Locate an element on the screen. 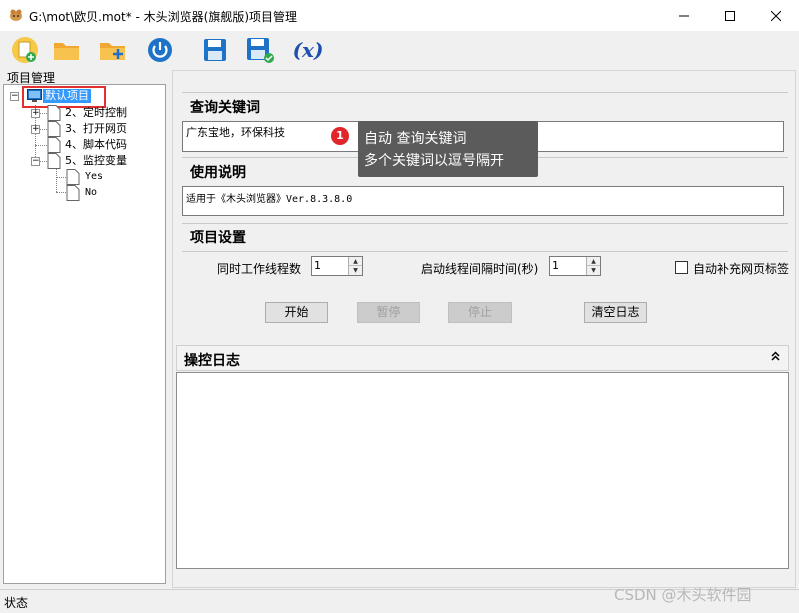  save-as-icon is located at coordinates (260, 50).